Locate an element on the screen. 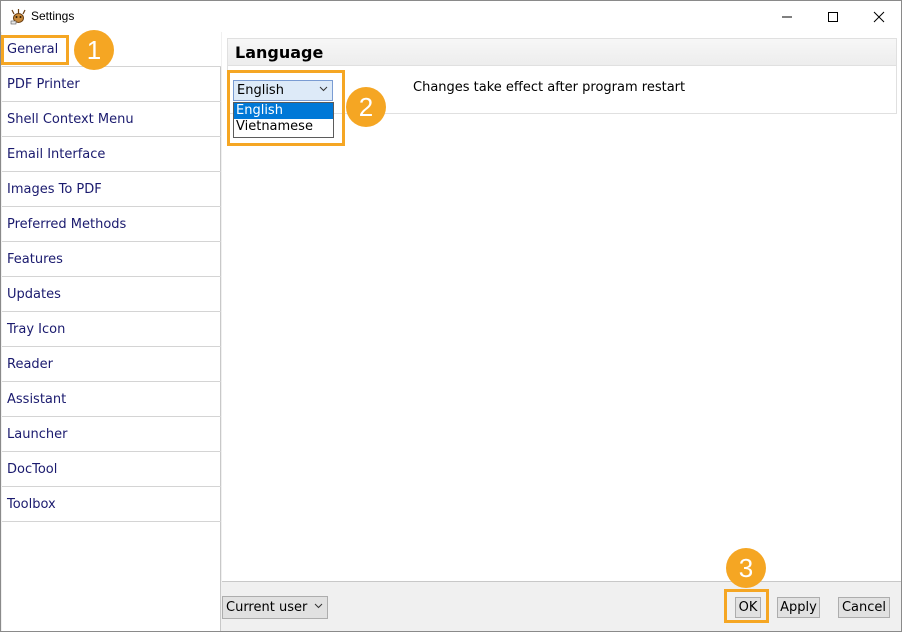 The height and width of the screenshot is (632, 902). sidebar-item-assistant: Assistant is located at coordinates (111, 399).